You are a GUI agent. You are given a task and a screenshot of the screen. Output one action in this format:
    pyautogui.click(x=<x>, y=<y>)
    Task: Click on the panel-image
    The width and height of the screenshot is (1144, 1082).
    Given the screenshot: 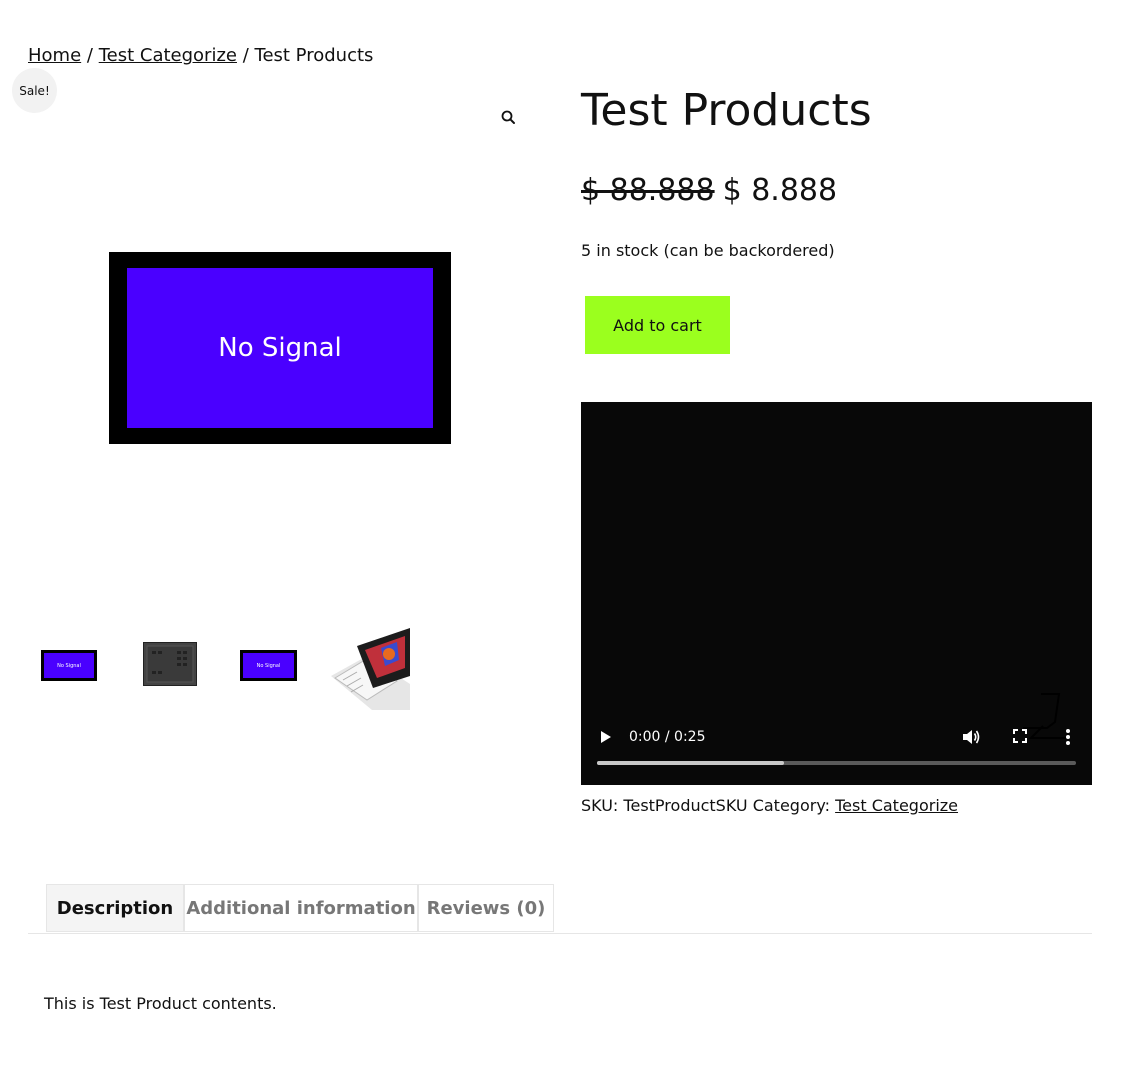 What is the action you would take?
    pyautogui.click(x=170, y=664)
    